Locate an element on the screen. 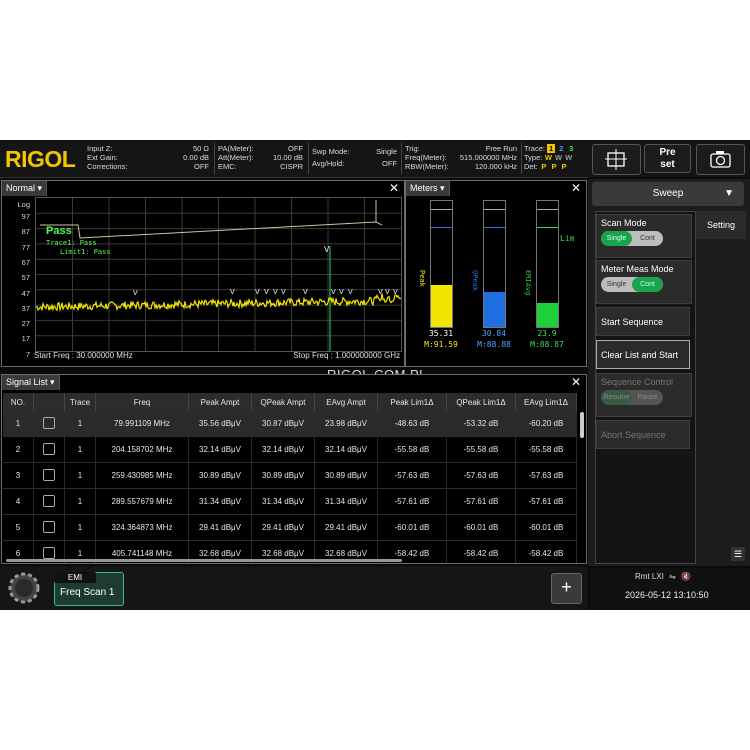  sequence-control-label: Sequence Control is located at coordinates (637, 382).